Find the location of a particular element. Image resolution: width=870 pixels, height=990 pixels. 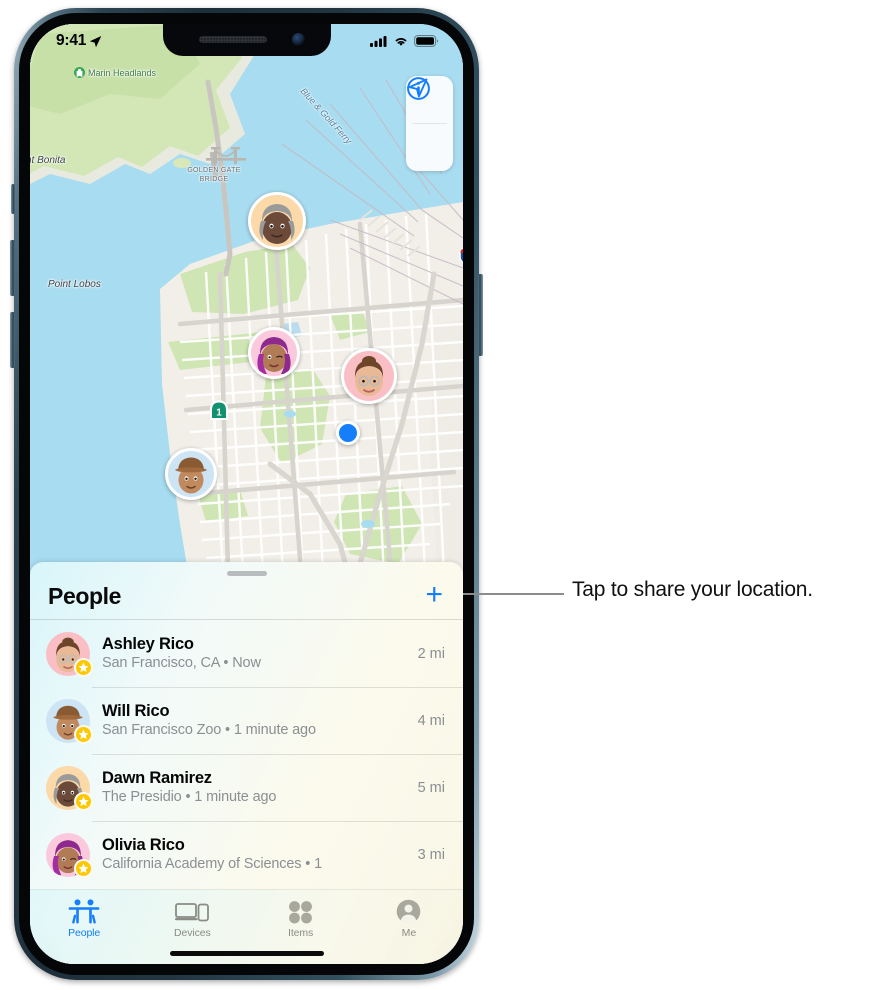

map-controls-panel is located at coordinates (429, 123).